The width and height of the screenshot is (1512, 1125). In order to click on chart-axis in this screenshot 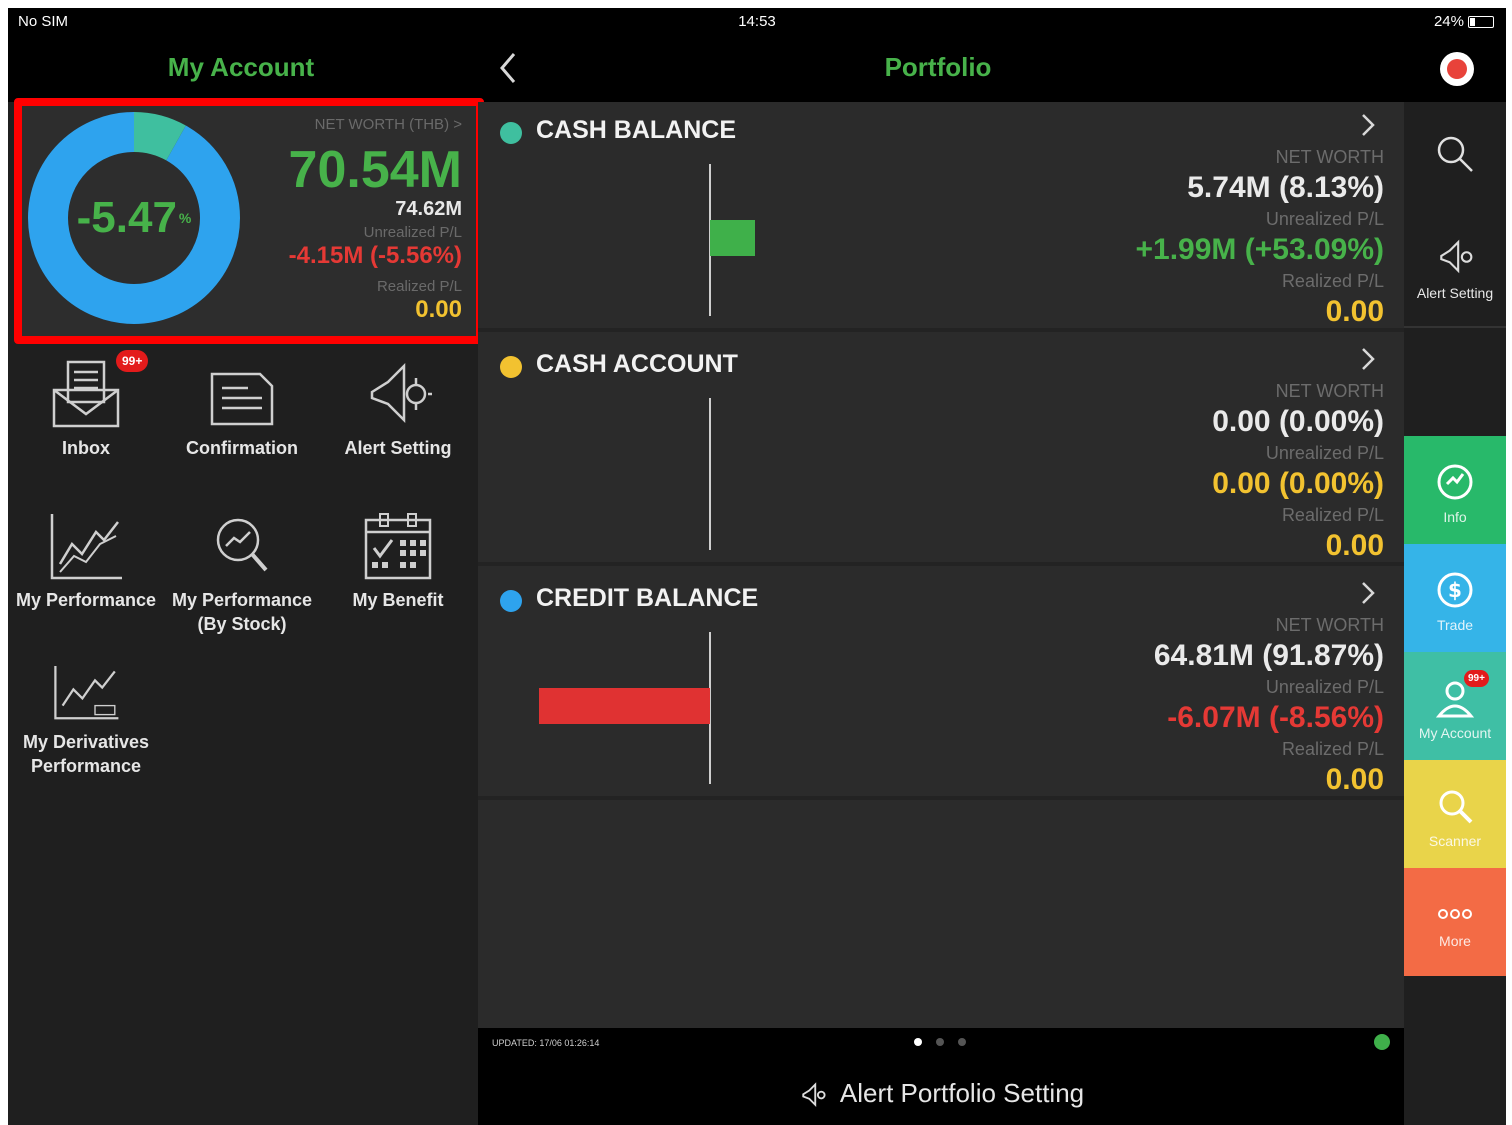, I will do `click(710, 474)`.